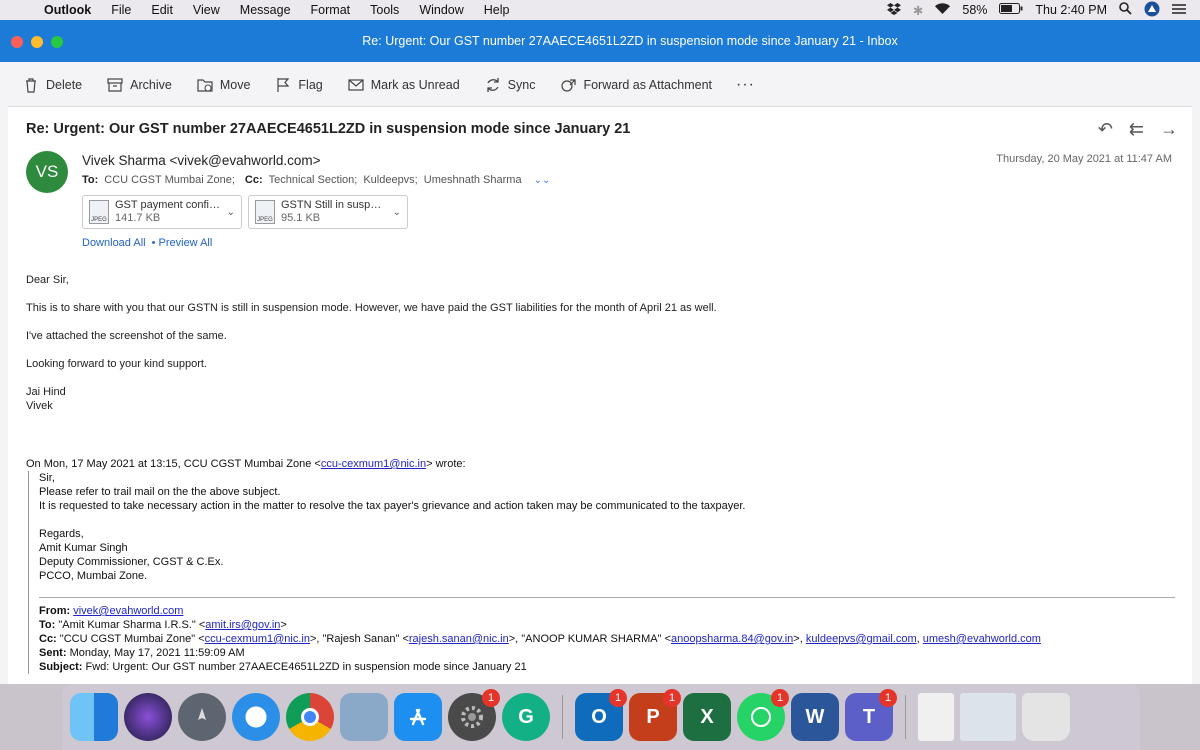 This screenshot has width=1200, height=750. Describe the element at coordinates (497, 10) in the screenshot. I see `menu-help: Help` at that location.